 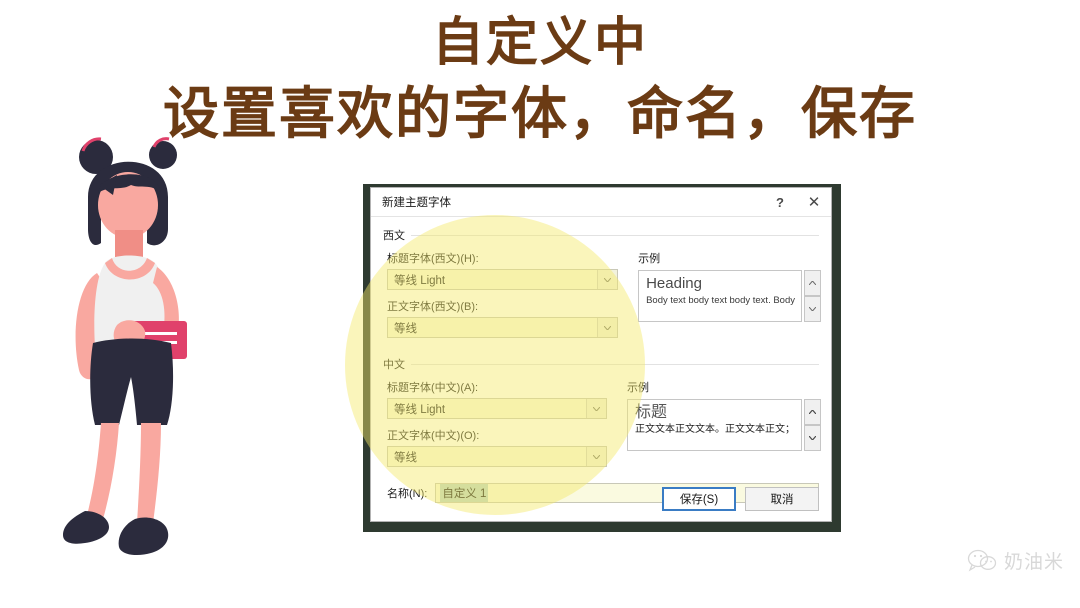 What do you see at coordinates (503, 327) in the screenshot?
I see `latin-body-font-combo: 等线` at bounding box center [503, 327].